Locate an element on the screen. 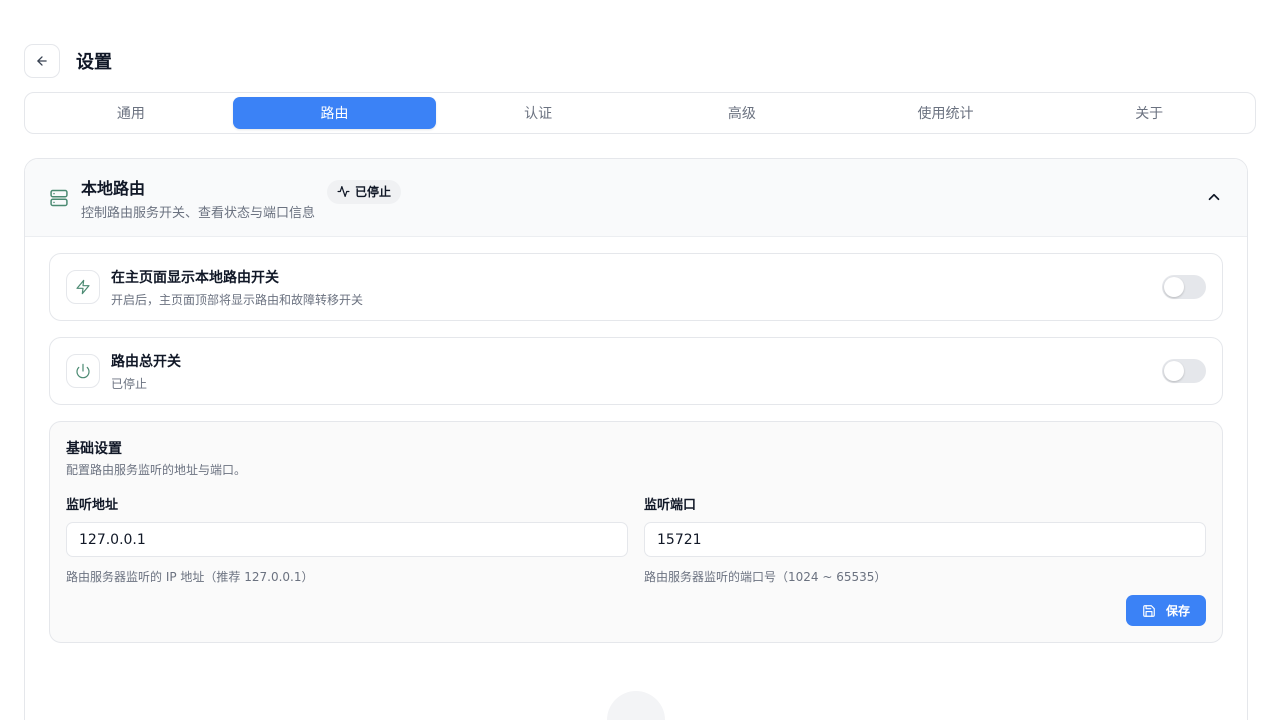  loading-indicator is located at coordinates (636, 705).